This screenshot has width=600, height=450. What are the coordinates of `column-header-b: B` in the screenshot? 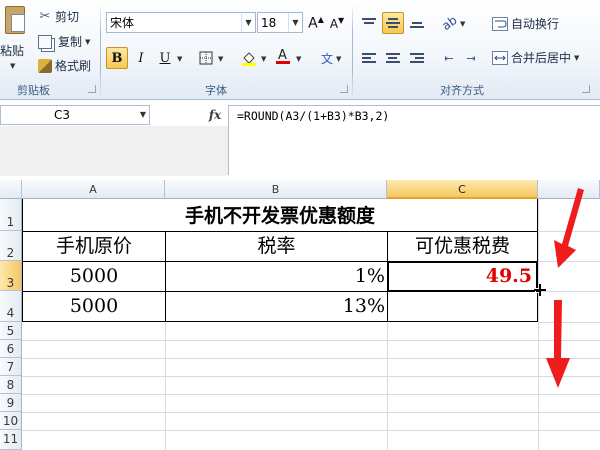 It's located at (276, 189).